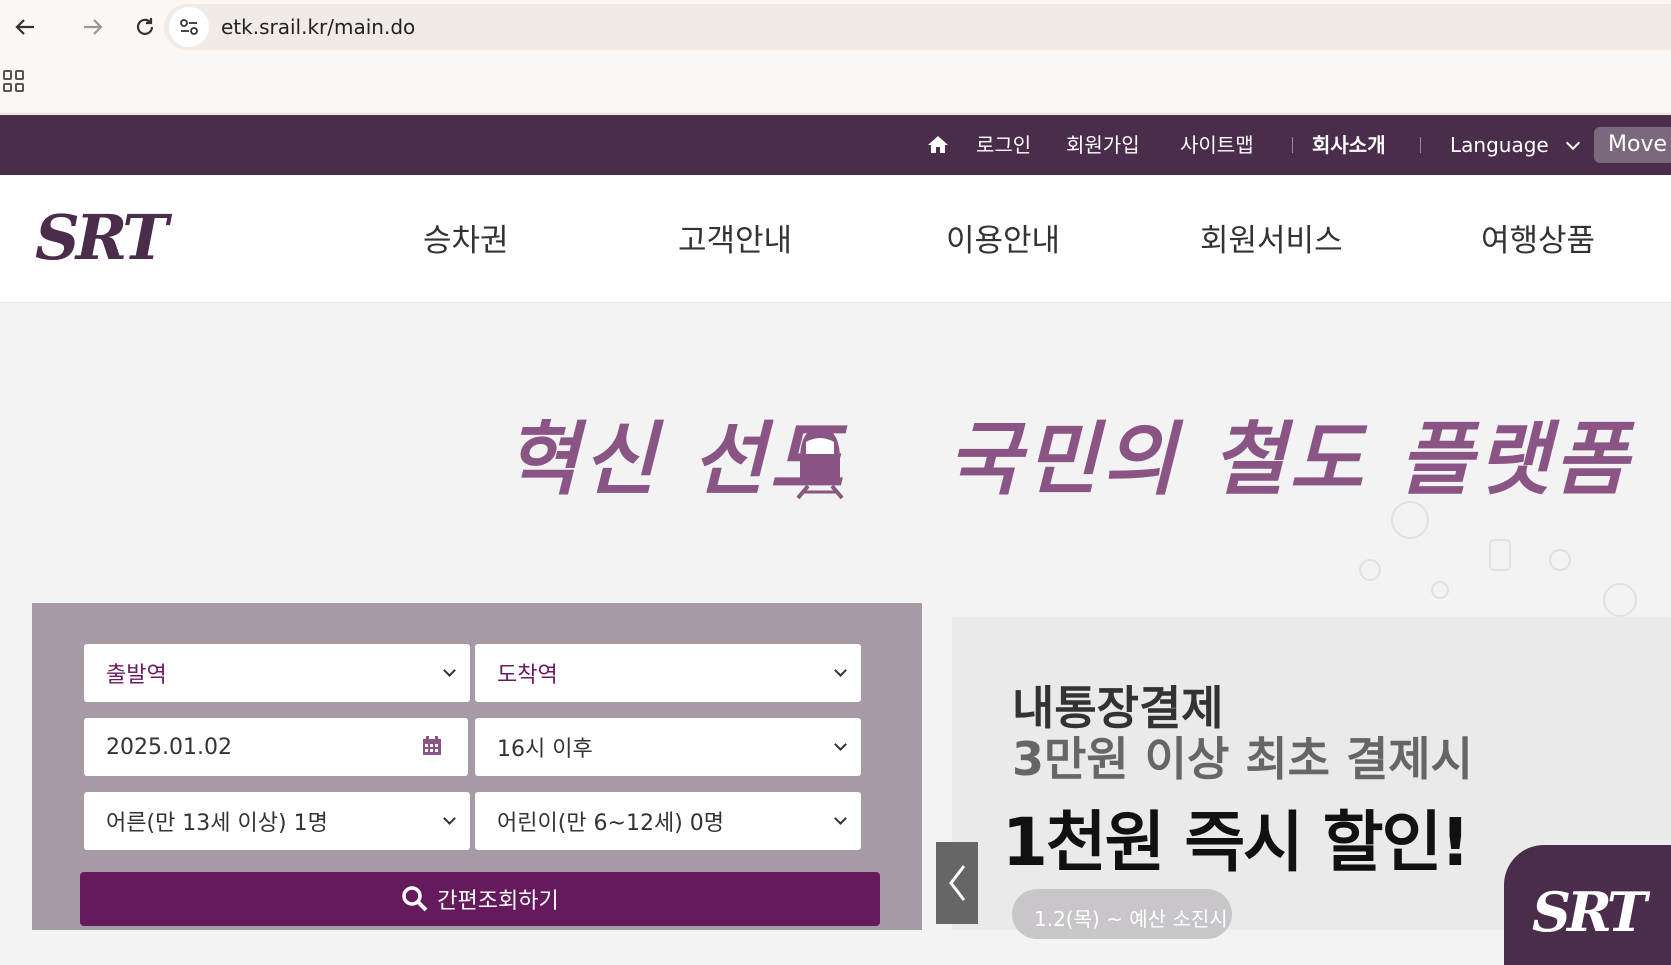 The width and height of the screenshot is (1671, 965). I want to click on departure-select: 출발역, so click(277, 673).